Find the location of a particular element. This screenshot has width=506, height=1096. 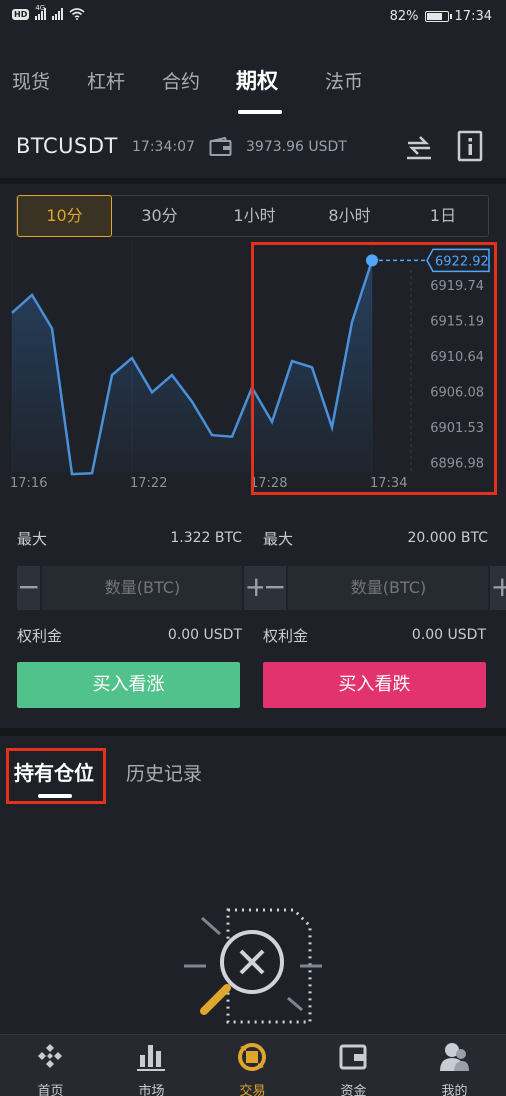

info-icon is located at coordinates (470, 146).